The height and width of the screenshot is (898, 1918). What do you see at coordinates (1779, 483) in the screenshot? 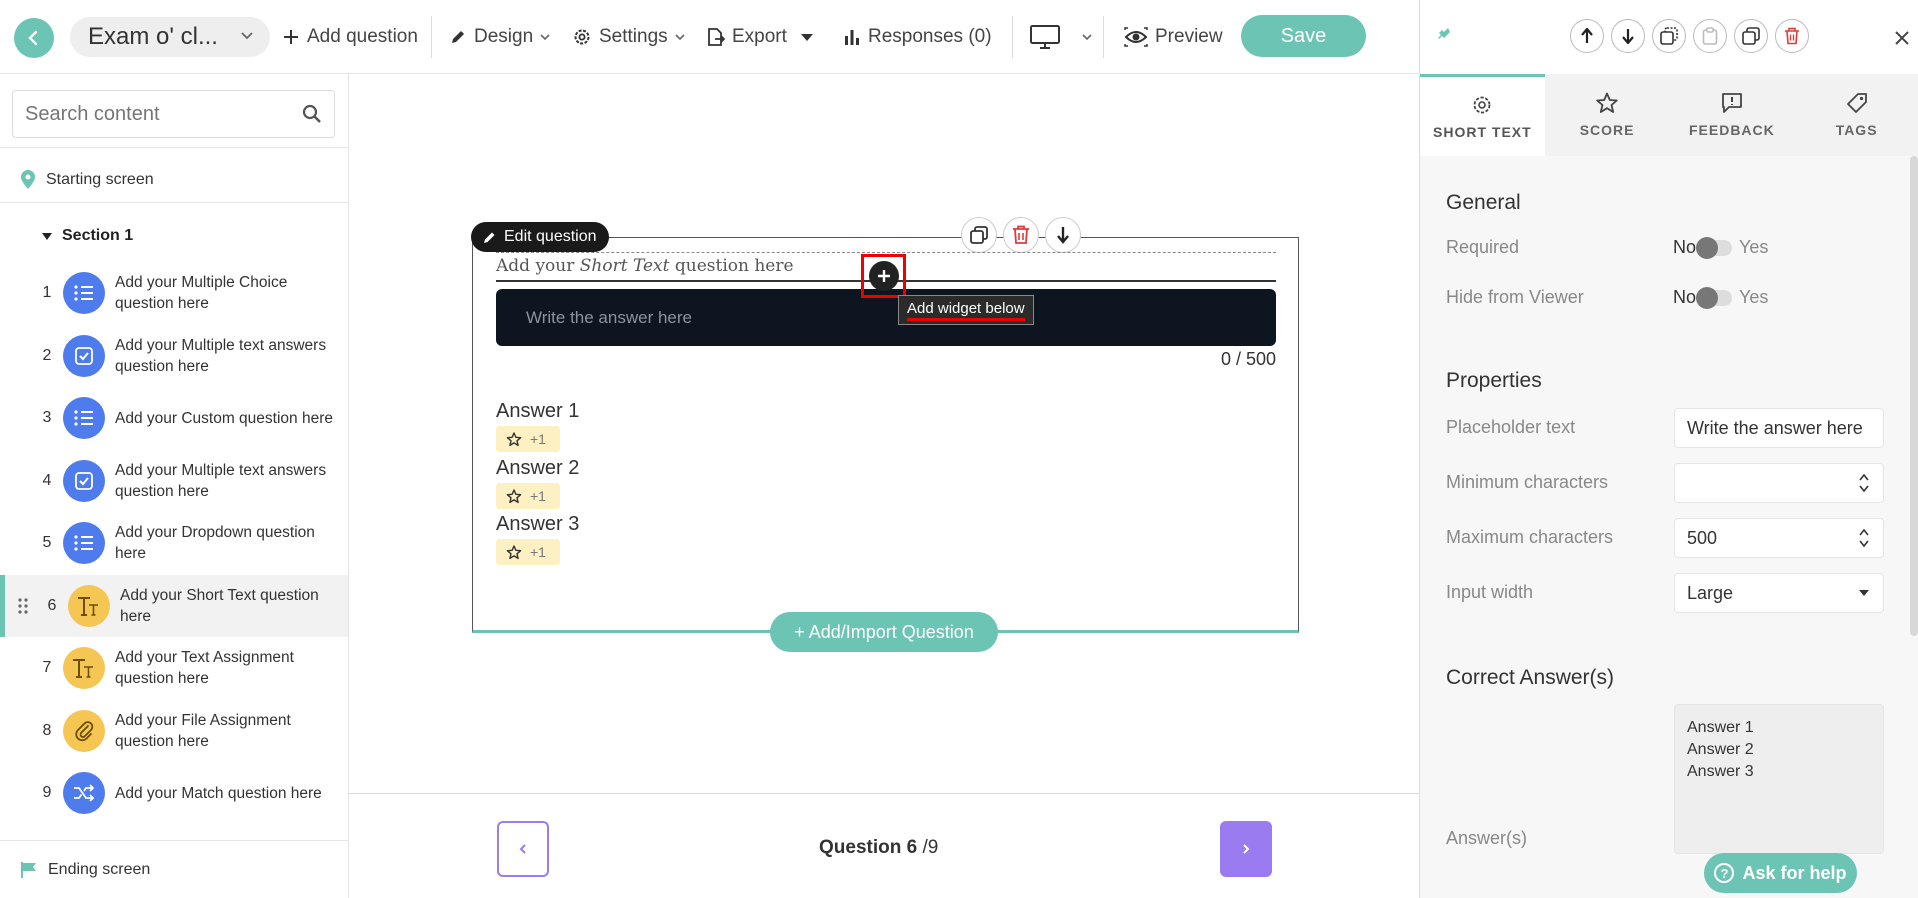
I see `minimum-characters-input` at bounding box center [1779, 483].